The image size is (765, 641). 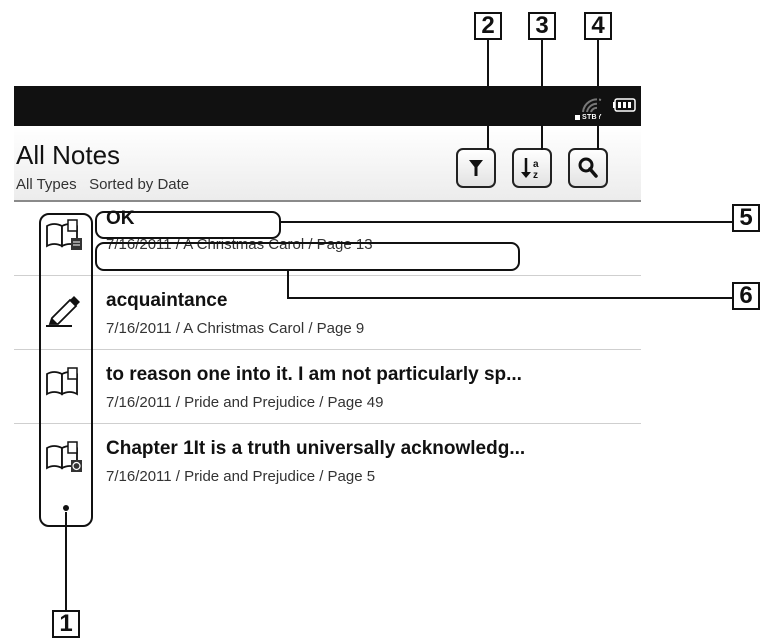 I want to click on bookmark-icon, so click(x=62, y=381).